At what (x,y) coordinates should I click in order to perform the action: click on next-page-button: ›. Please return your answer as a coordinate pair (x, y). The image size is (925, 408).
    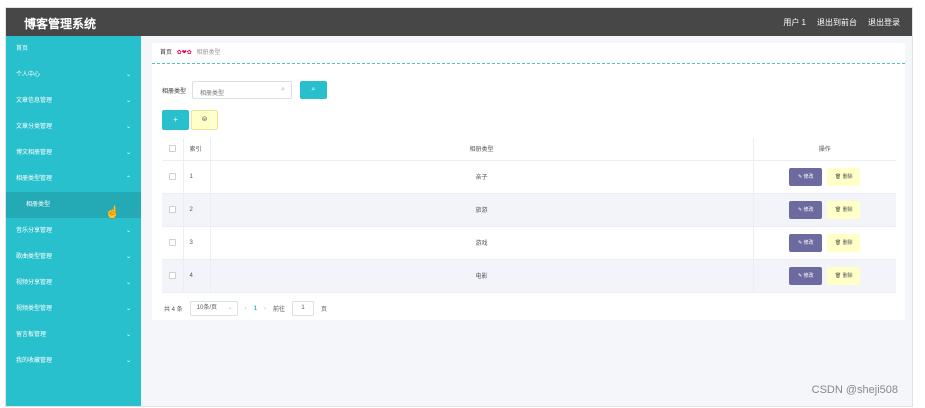
    Looking at the image, I should click on (265, 309).